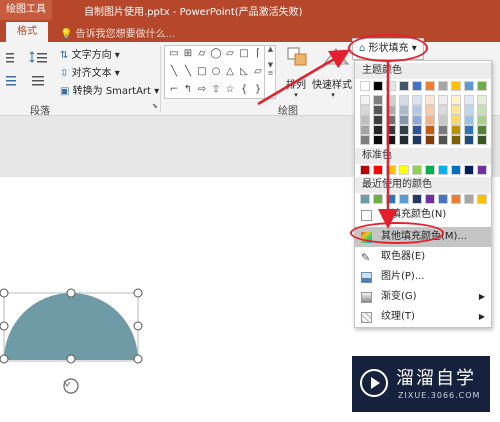 The image size is (500, 422). I want to click on triangle-shape-icon: △, so click(230, 72).